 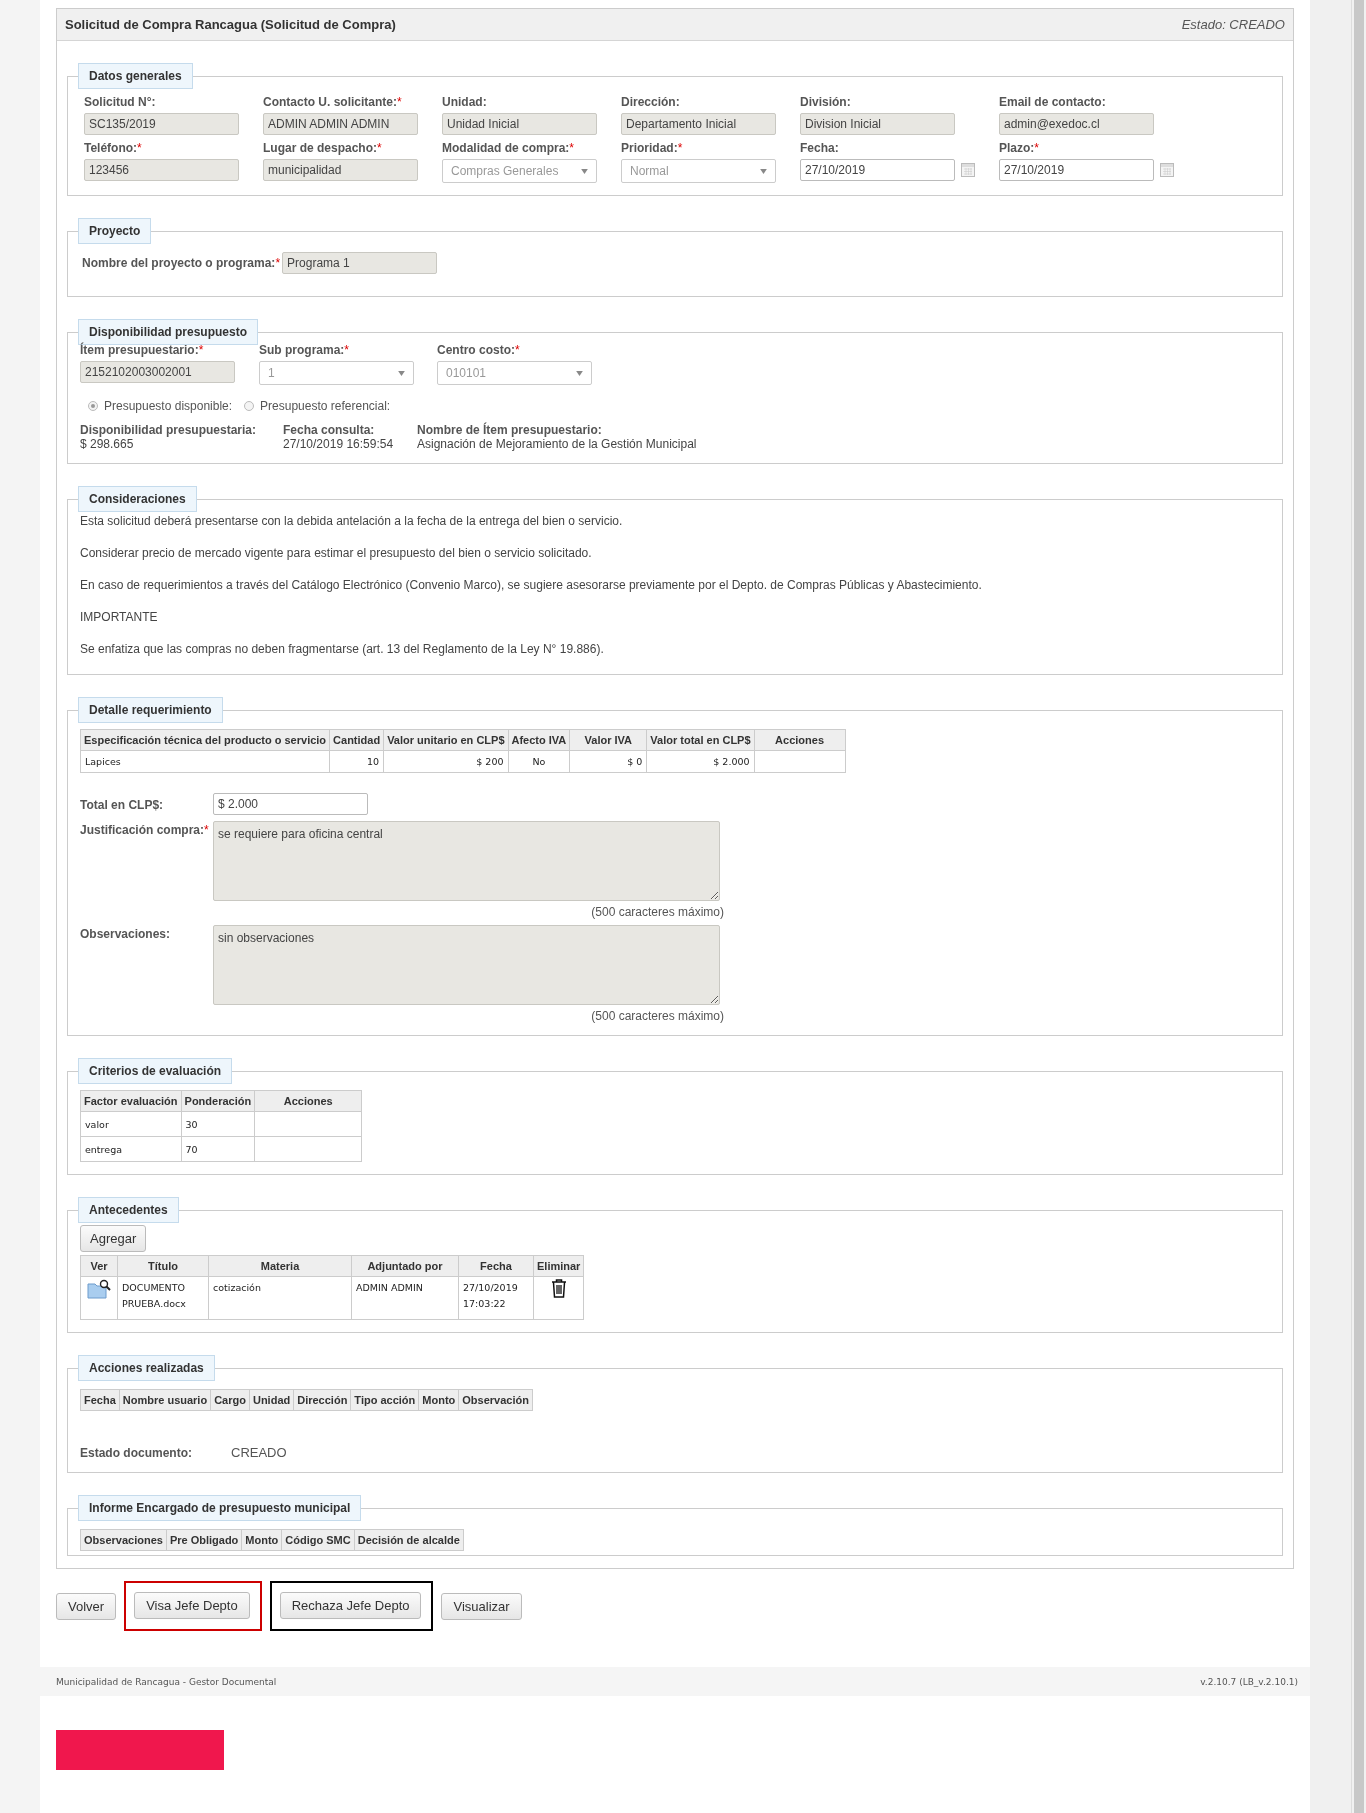 What do you see at coordinates (157, 372) in the screenshot?
I see `text-field: 2152102003002001` at bounding box center [157, 372].